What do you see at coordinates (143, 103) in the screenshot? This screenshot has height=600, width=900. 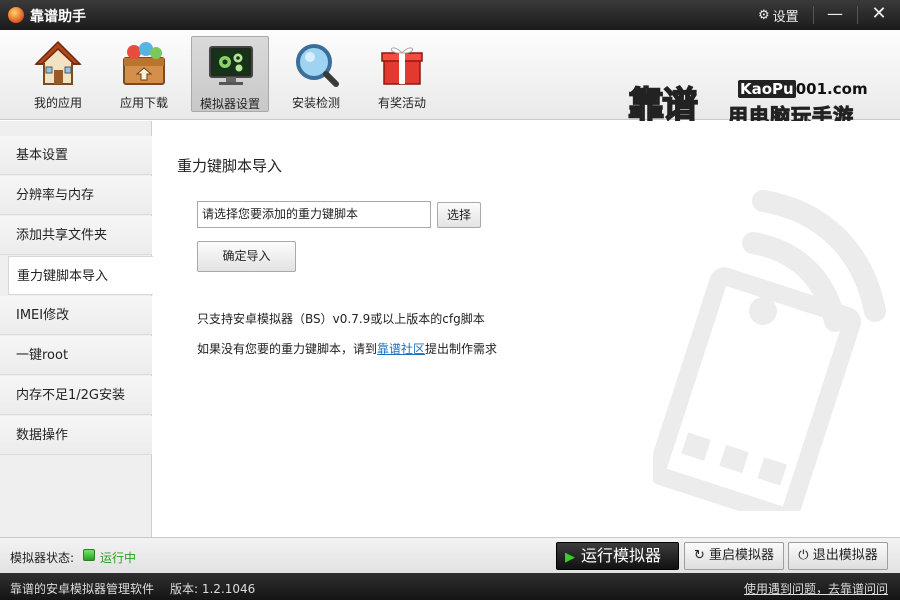 I see `toolbar-label: 应用下载` at bounding box center [143, 103].